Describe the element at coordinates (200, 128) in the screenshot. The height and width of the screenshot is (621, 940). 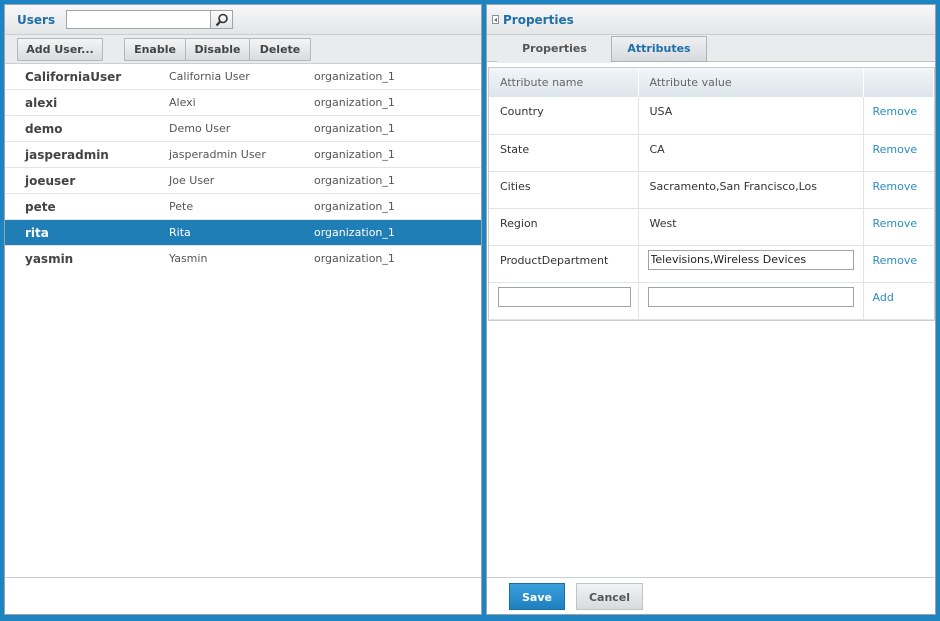
I see `user-full-name: Demo User` at that location.